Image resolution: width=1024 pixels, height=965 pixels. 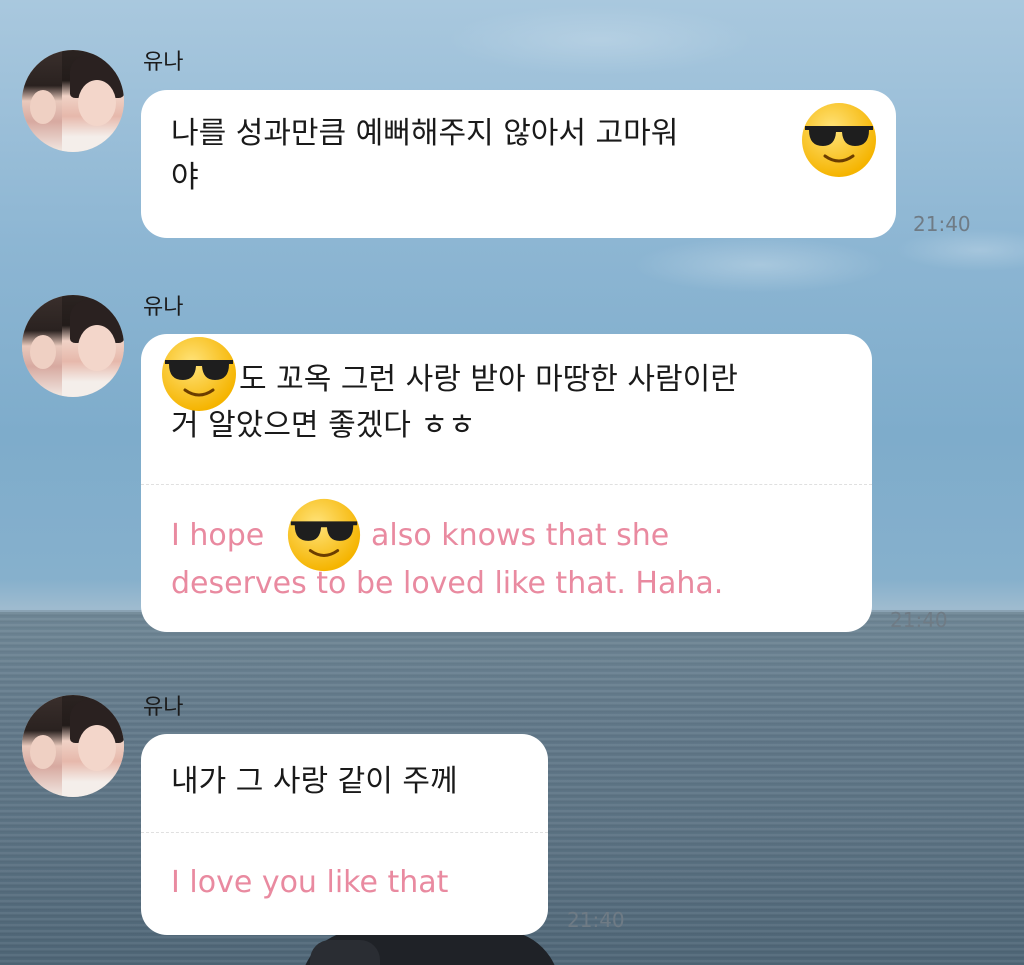 I want to click on message-text-line2-wrap: 거 알았으면 좋겠다 ㅎㅎ, so click(x=506, y=425).